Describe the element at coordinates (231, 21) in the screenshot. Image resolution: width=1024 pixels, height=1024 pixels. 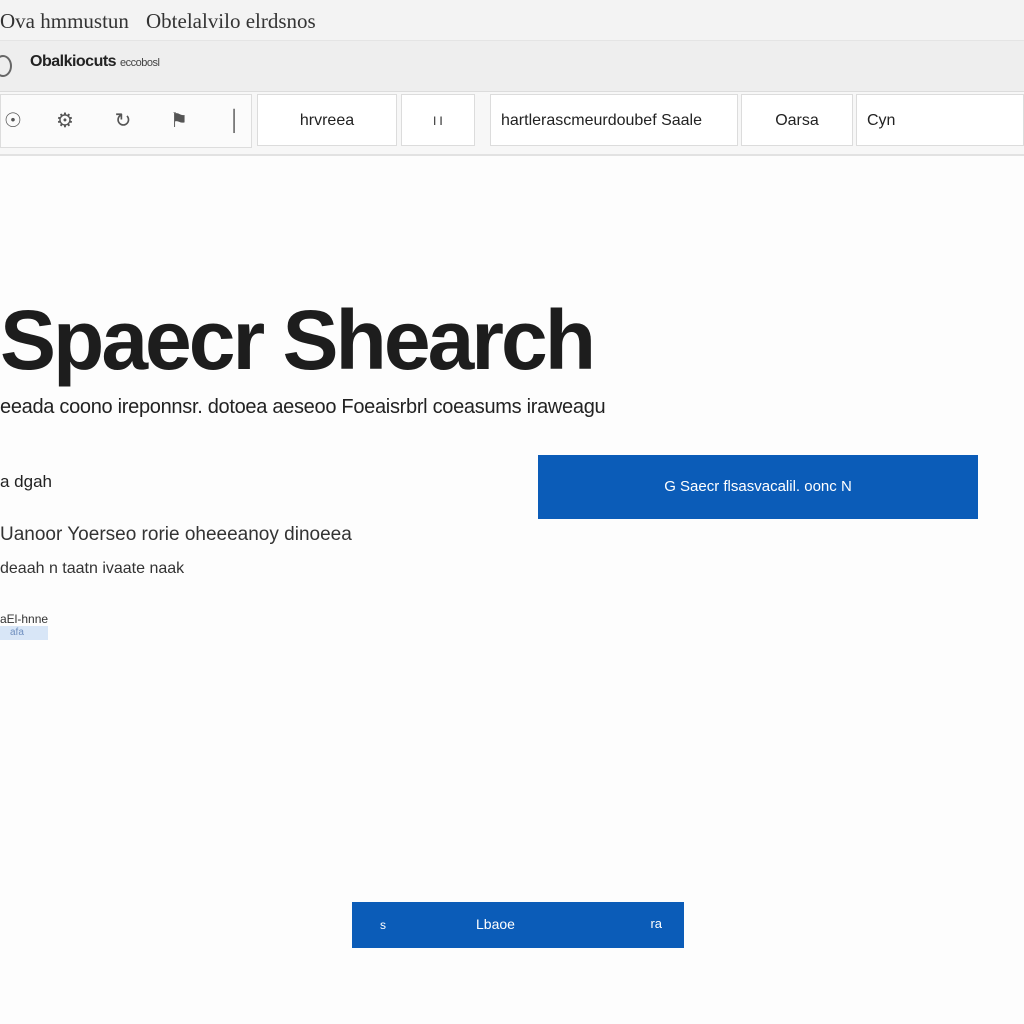
I see `window-title-right: Obtelalvilo elrdsnos` at that location.